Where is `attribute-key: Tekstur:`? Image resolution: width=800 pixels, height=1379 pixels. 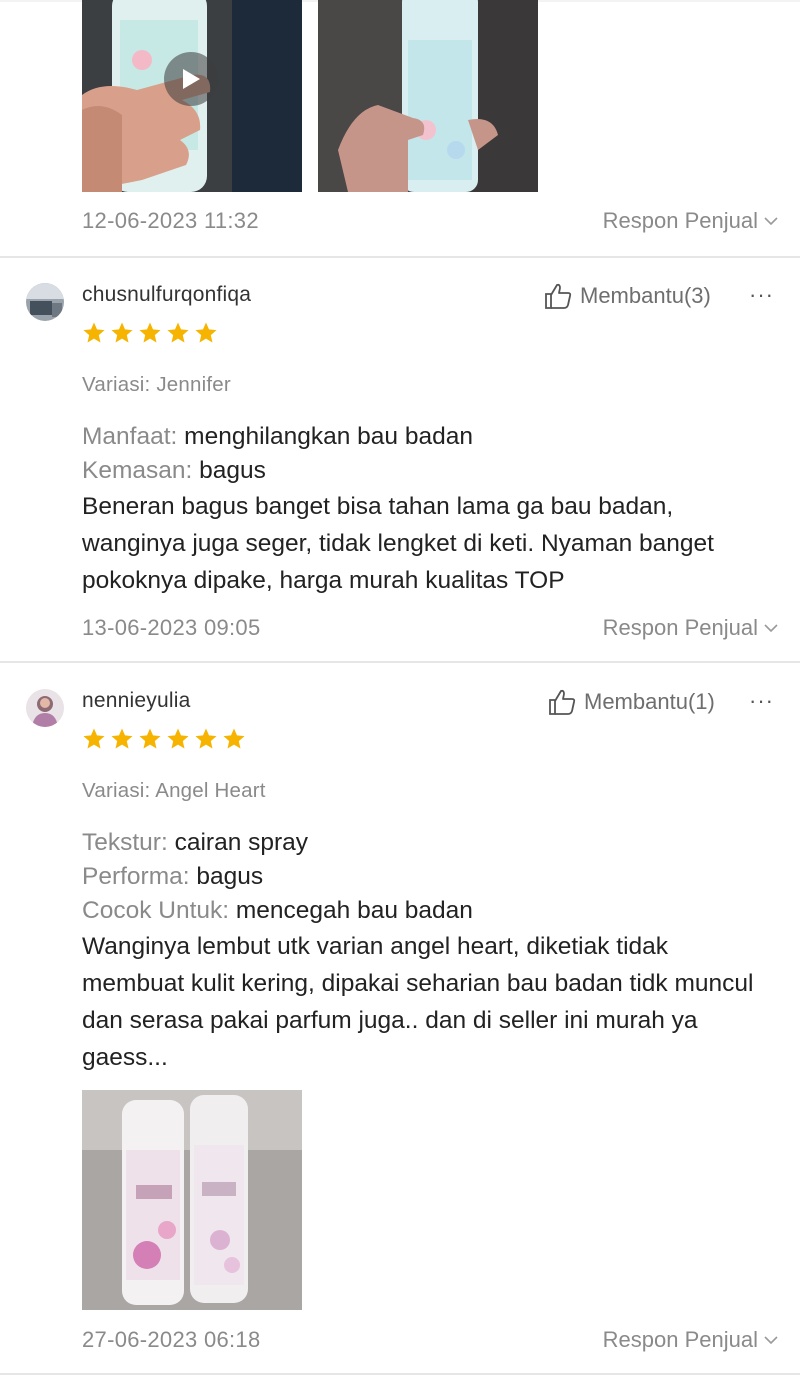
attribute-key: Tekstur: is located at coordinates (125, 842).